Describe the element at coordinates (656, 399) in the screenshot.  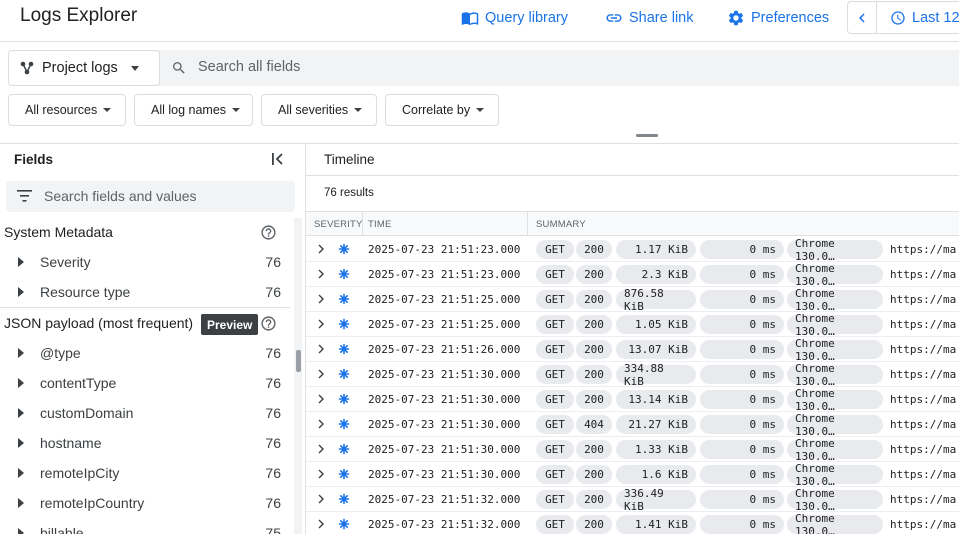
I see `size-chip: 13.14 KiB` at that location.